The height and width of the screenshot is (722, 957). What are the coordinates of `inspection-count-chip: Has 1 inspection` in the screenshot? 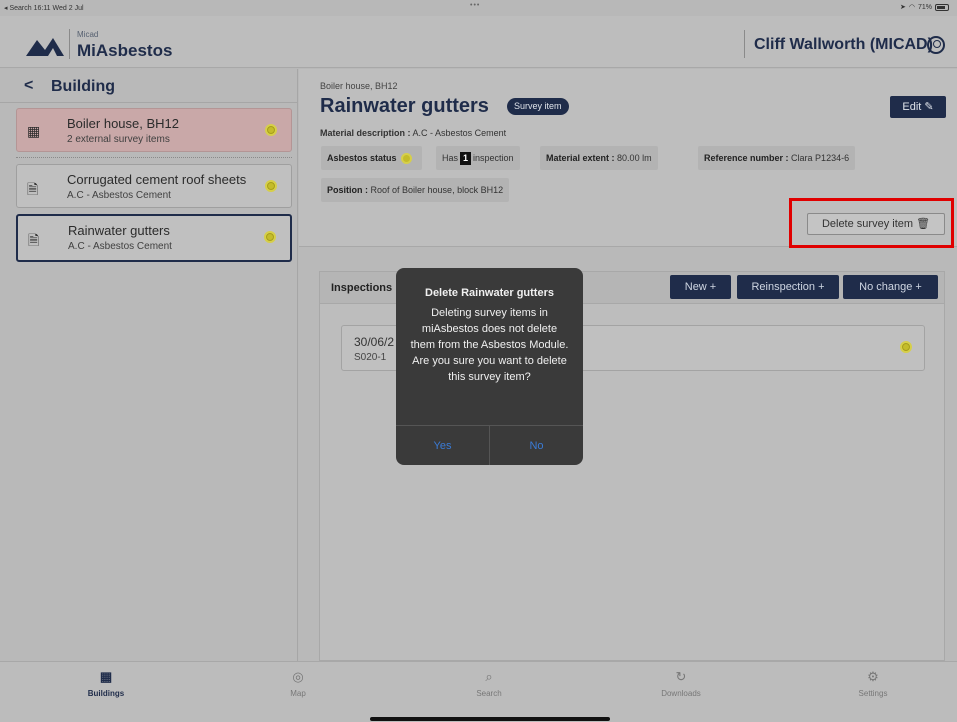 It's located at (478, 158).